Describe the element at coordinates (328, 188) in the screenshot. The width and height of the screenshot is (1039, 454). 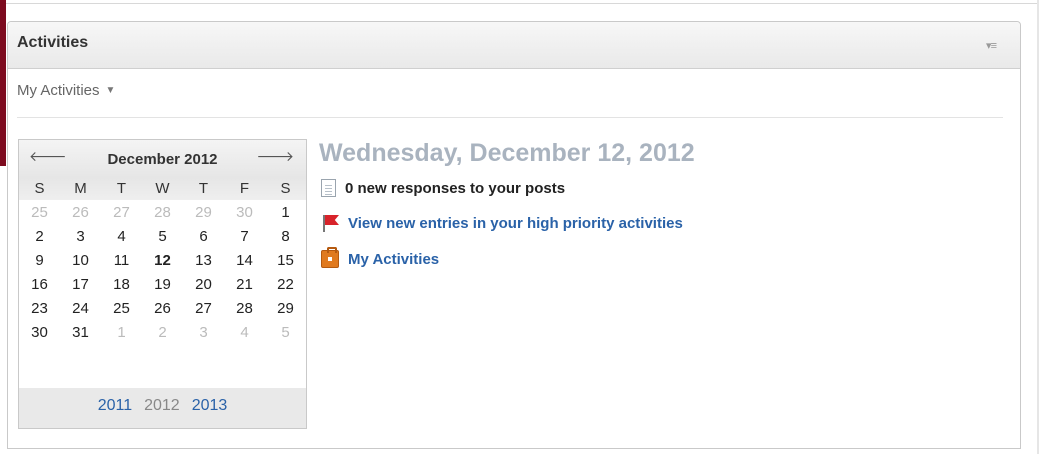
I see `document-icon` at that location.